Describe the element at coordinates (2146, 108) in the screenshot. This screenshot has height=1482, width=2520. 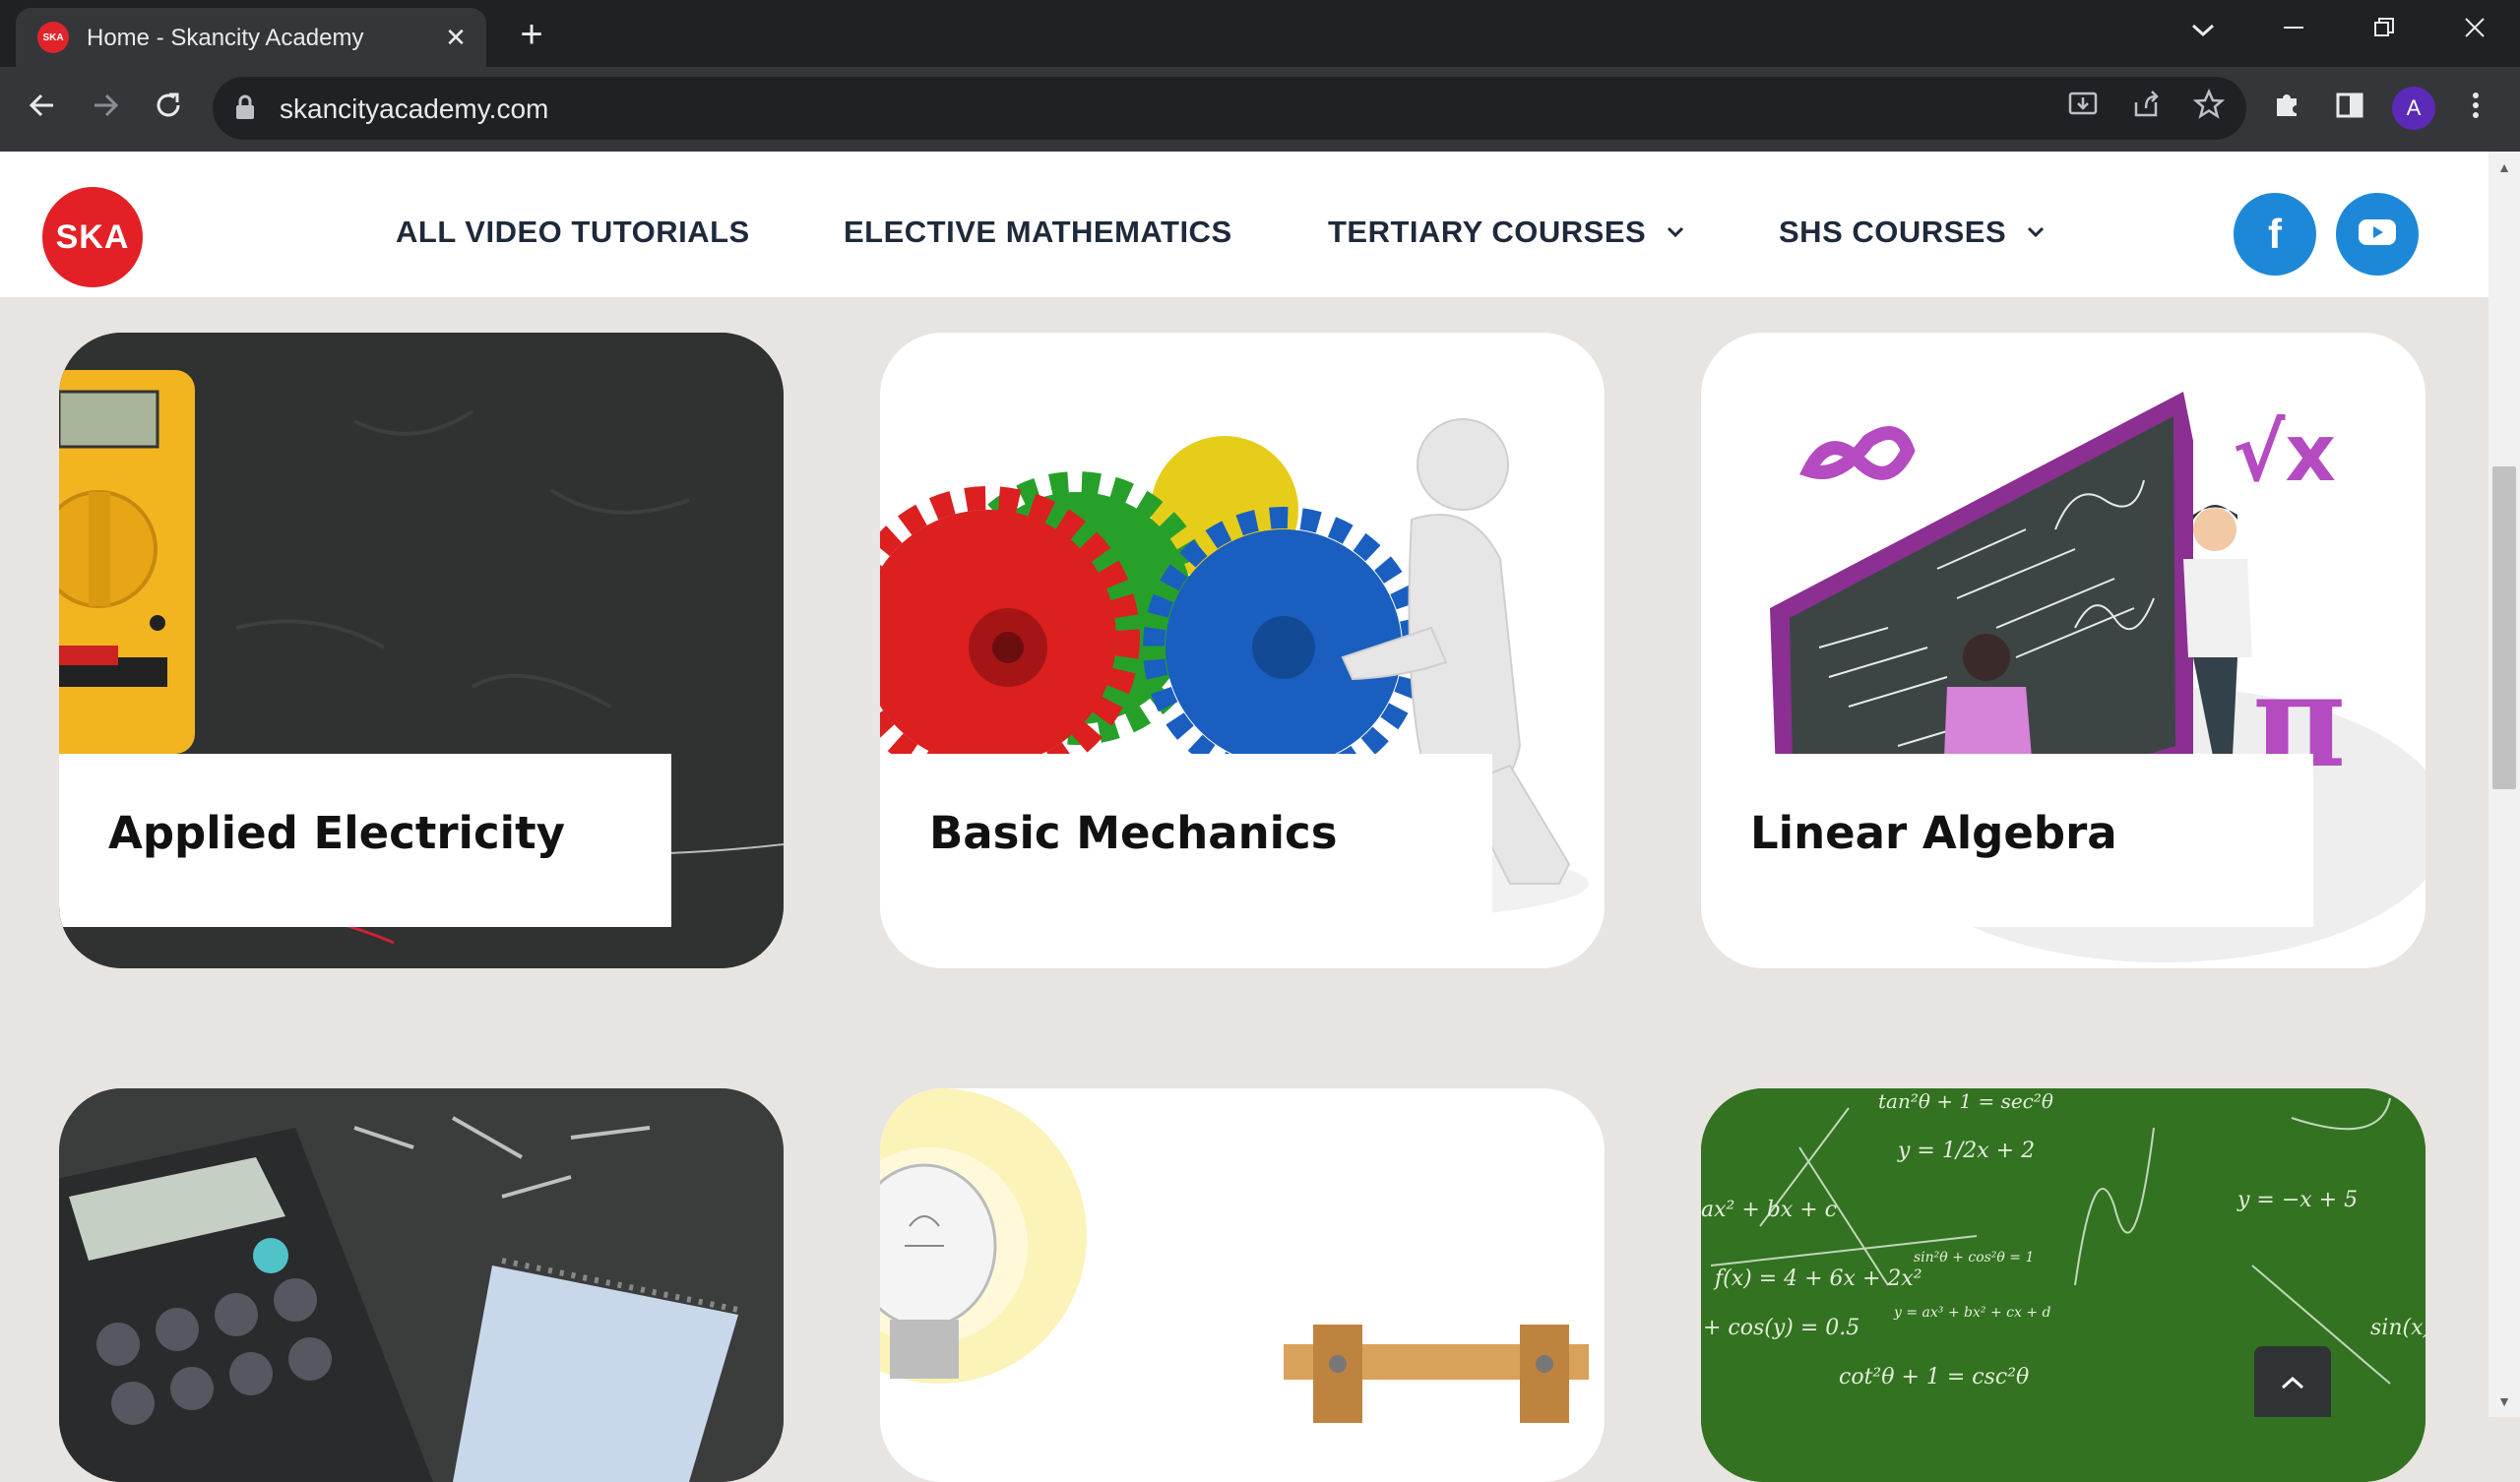
I see `share-icon` at that location.